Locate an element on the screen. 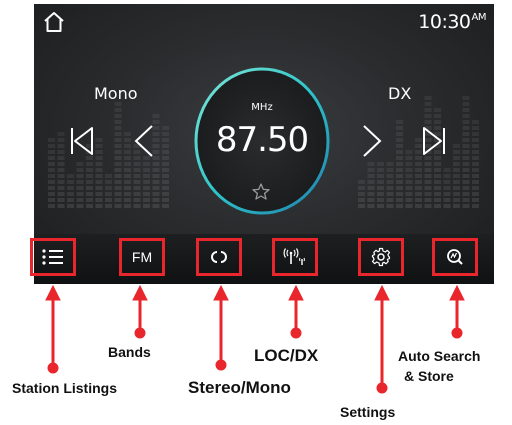  callout-station-listings: Station Listings is located at coordinates (64, 388).